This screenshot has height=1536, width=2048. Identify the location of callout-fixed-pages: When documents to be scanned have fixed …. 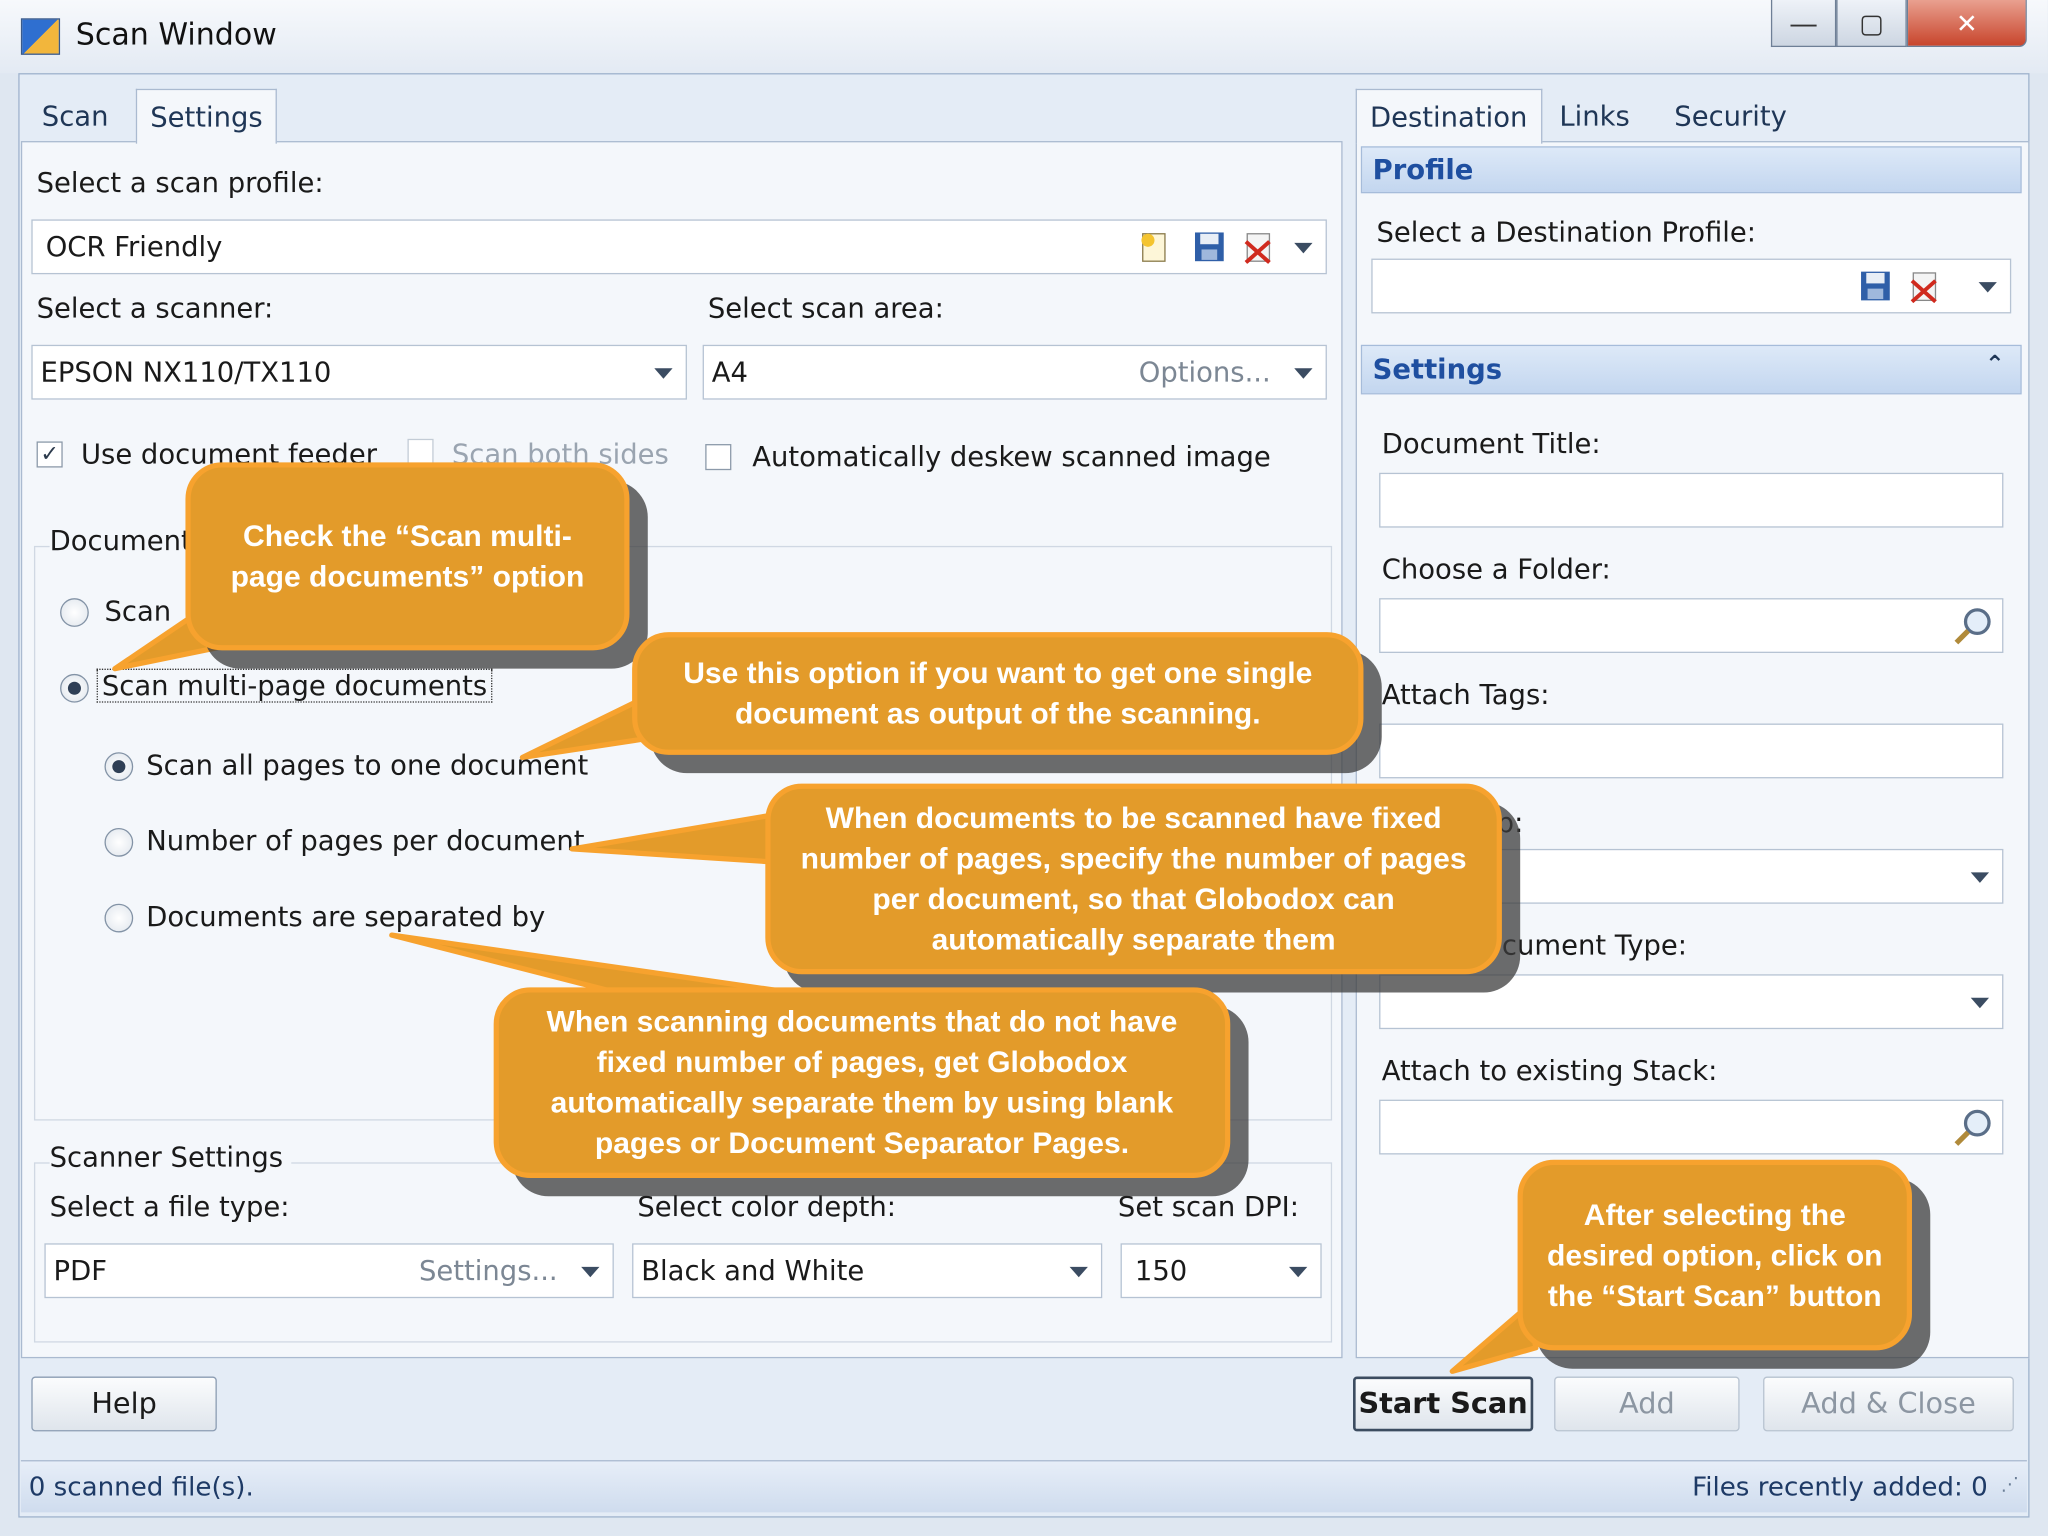
(1133, 879).